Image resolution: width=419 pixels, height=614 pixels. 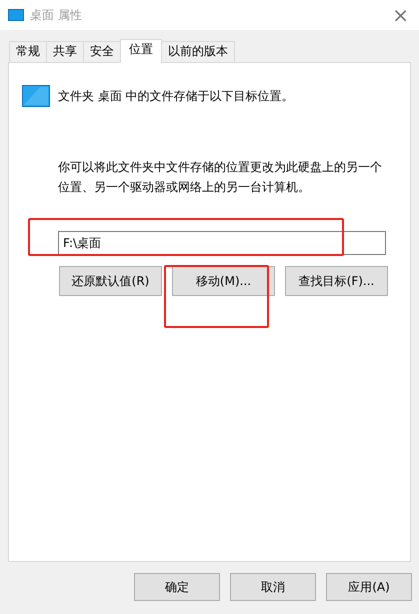 What do you see at coordinates (56, 15) in the screenshot?
I see `window-title: 桌面 属性` at bounding box center [56, 15].